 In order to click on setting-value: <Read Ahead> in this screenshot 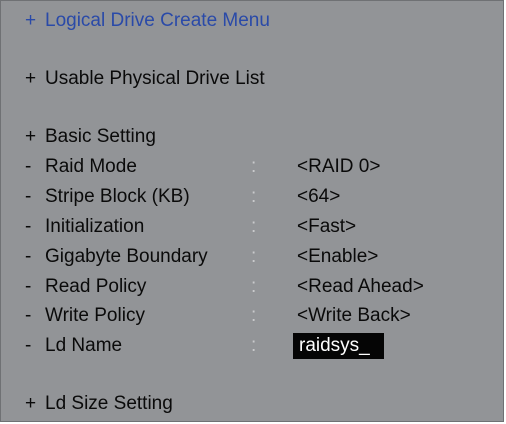, I will do `click(360, 287)`.